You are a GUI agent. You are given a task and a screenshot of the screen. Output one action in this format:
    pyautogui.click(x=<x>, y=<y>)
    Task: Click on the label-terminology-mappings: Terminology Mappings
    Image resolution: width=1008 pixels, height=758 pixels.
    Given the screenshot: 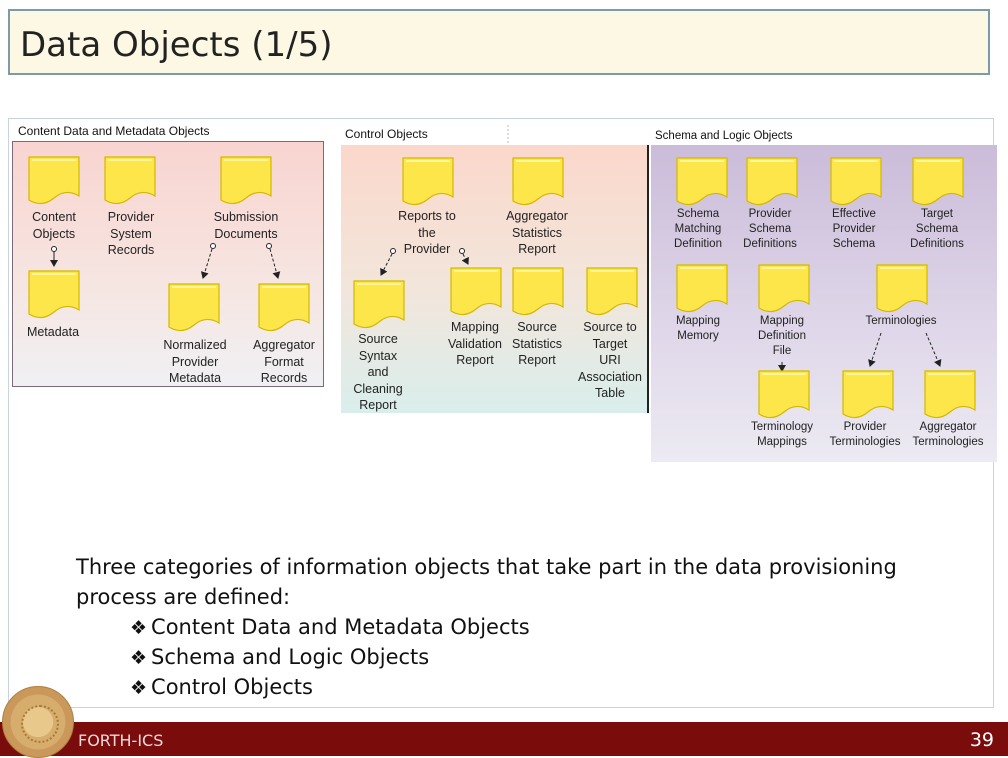 What is the action you would take?
    pyautogui.click(x=782, y=434)
    